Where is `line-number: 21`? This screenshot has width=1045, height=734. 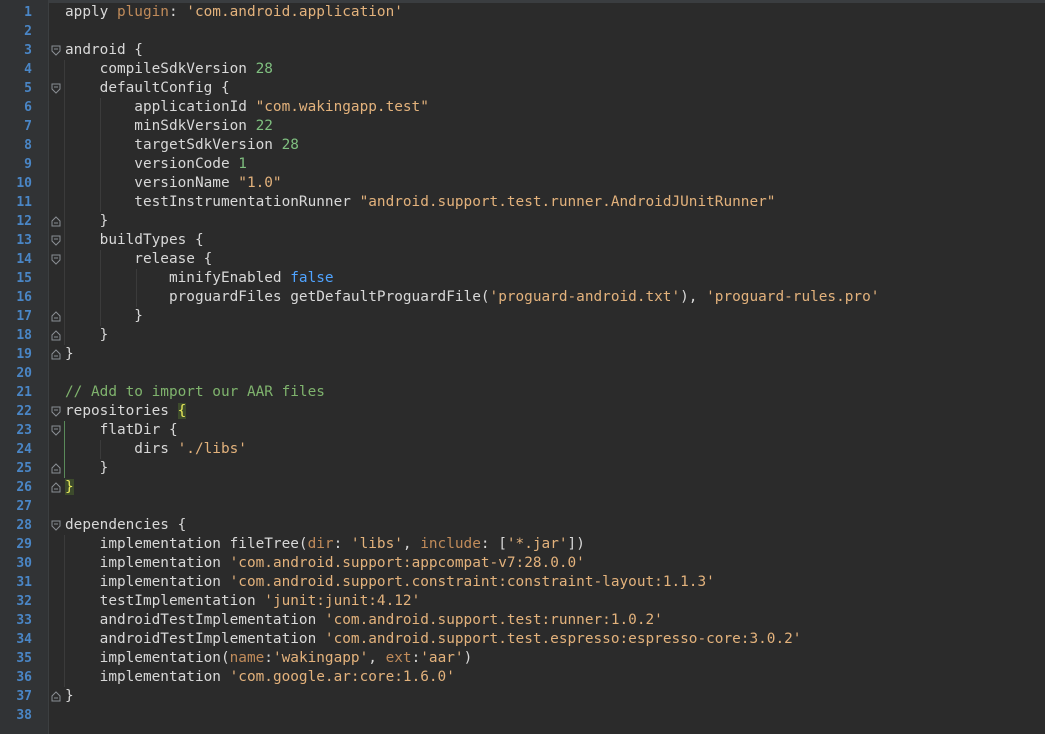
line-number: 21 is located at coordinates (24, 392).